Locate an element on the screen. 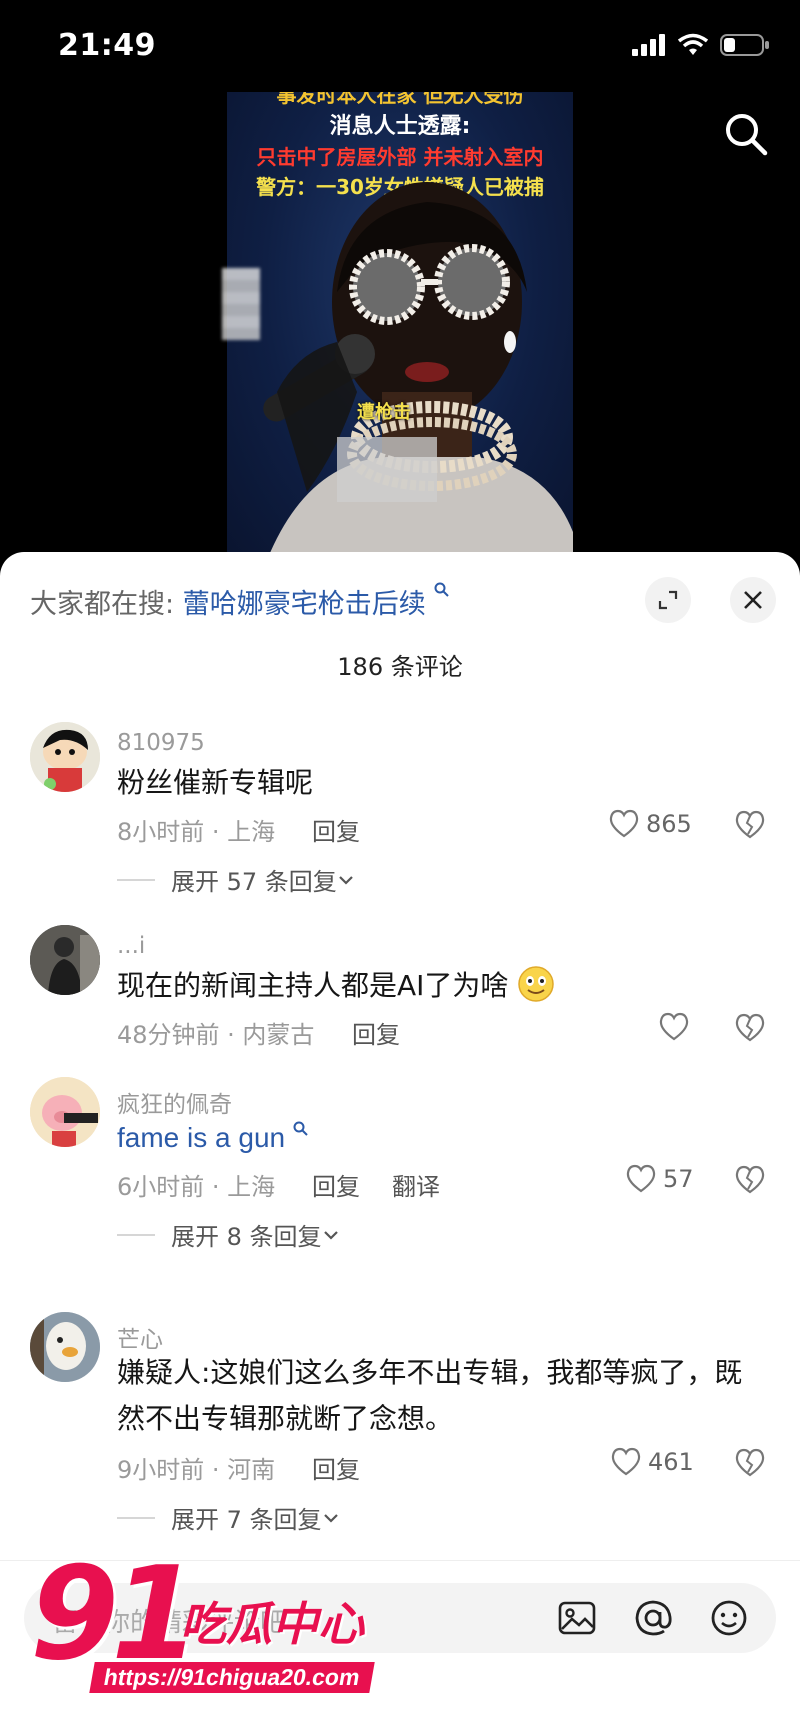 The width and height of the screenshot is (800, 1731). like-button: 461 is located at coordinates (652, 1462).